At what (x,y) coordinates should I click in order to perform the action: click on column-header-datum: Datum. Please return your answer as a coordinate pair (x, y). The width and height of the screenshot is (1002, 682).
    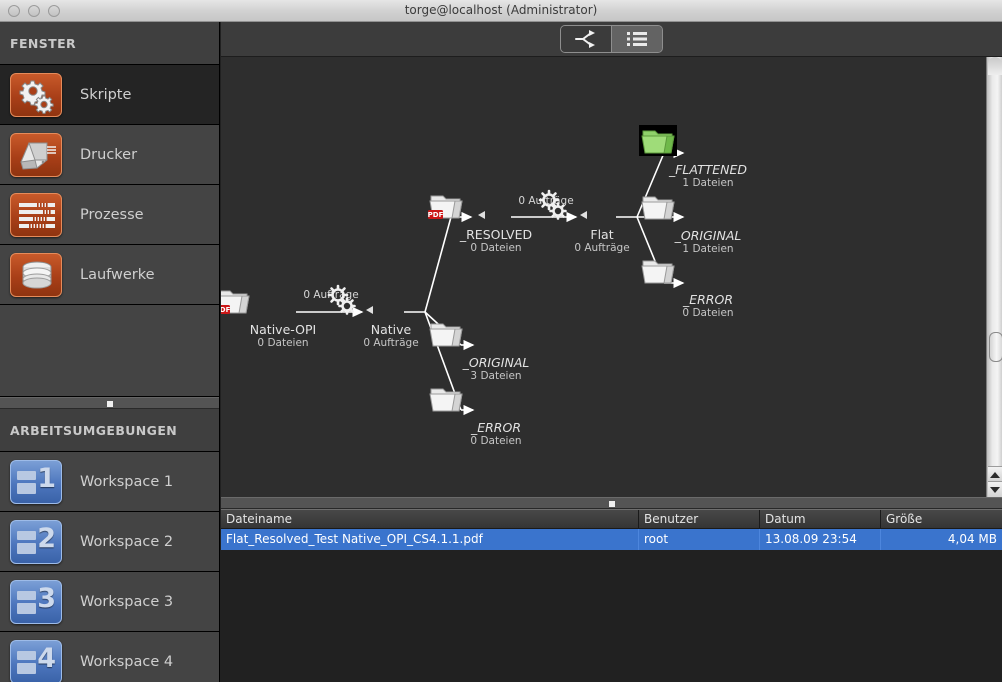
    Looking at the image, I should click on (820, 519).